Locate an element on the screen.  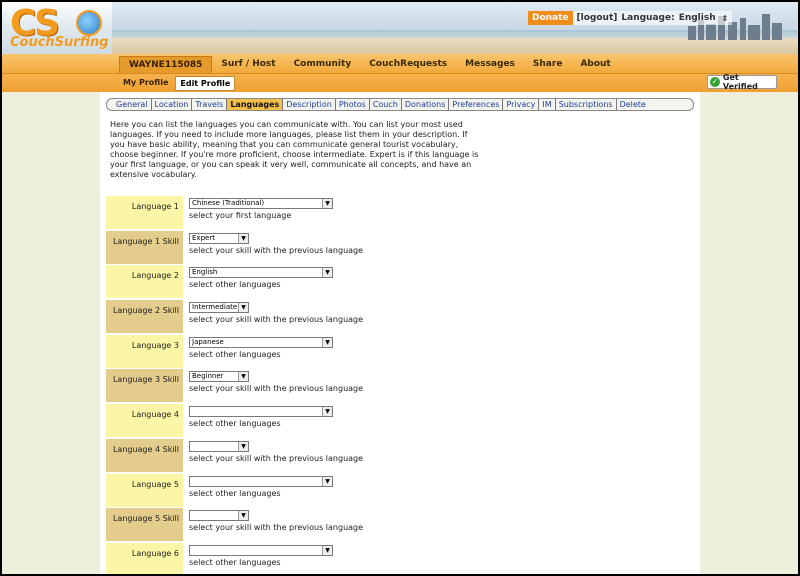
tab-description: Description is located at coordinates (309, 104).